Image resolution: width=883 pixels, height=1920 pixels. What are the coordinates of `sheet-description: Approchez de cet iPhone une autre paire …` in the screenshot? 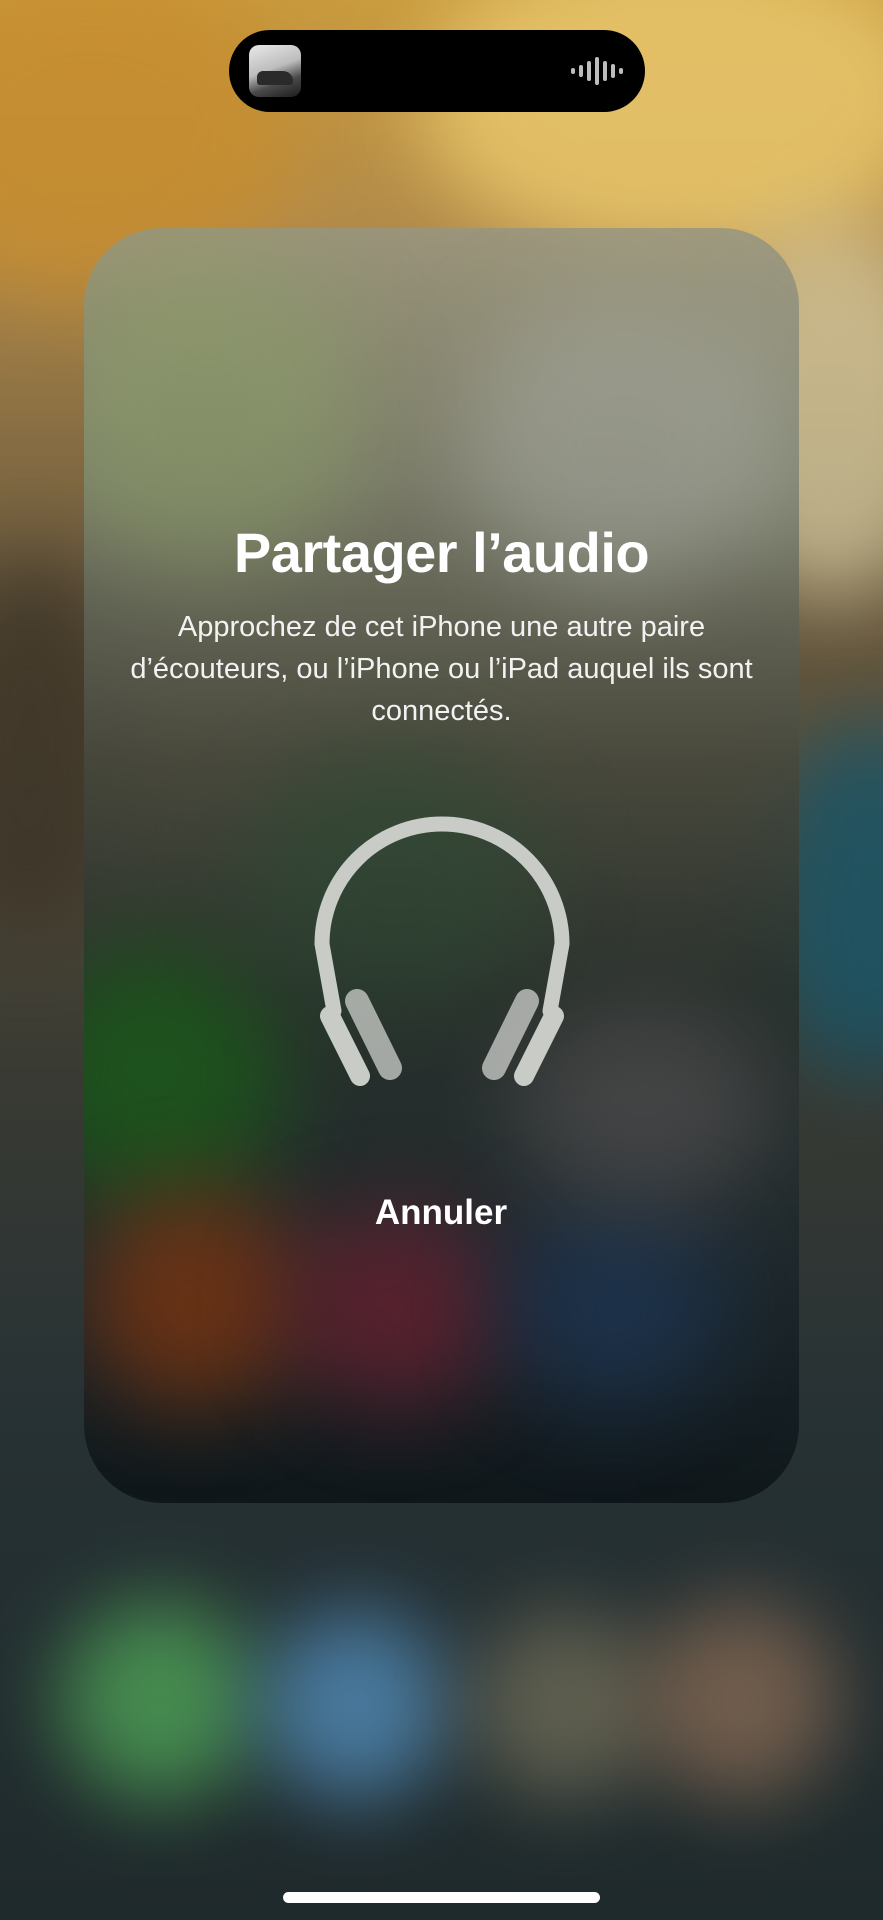 It's located at (441, 669).